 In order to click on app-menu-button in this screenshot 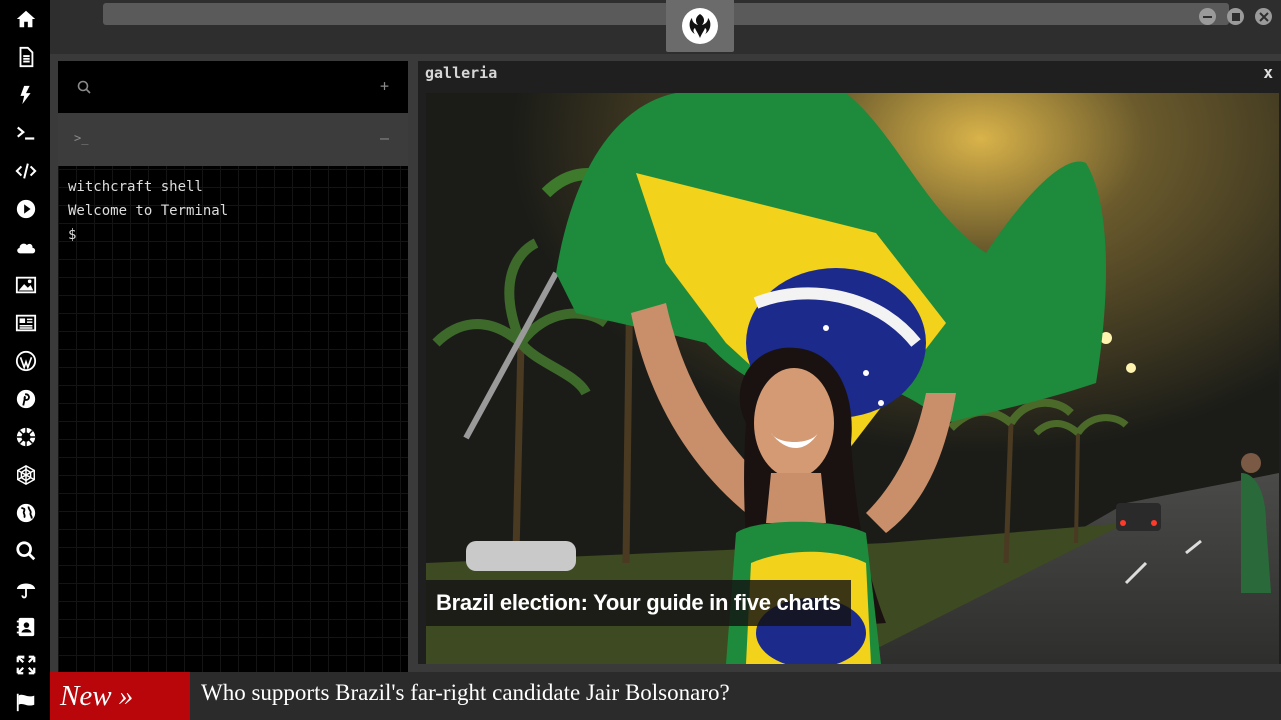, I will do `click(700, 26)`.